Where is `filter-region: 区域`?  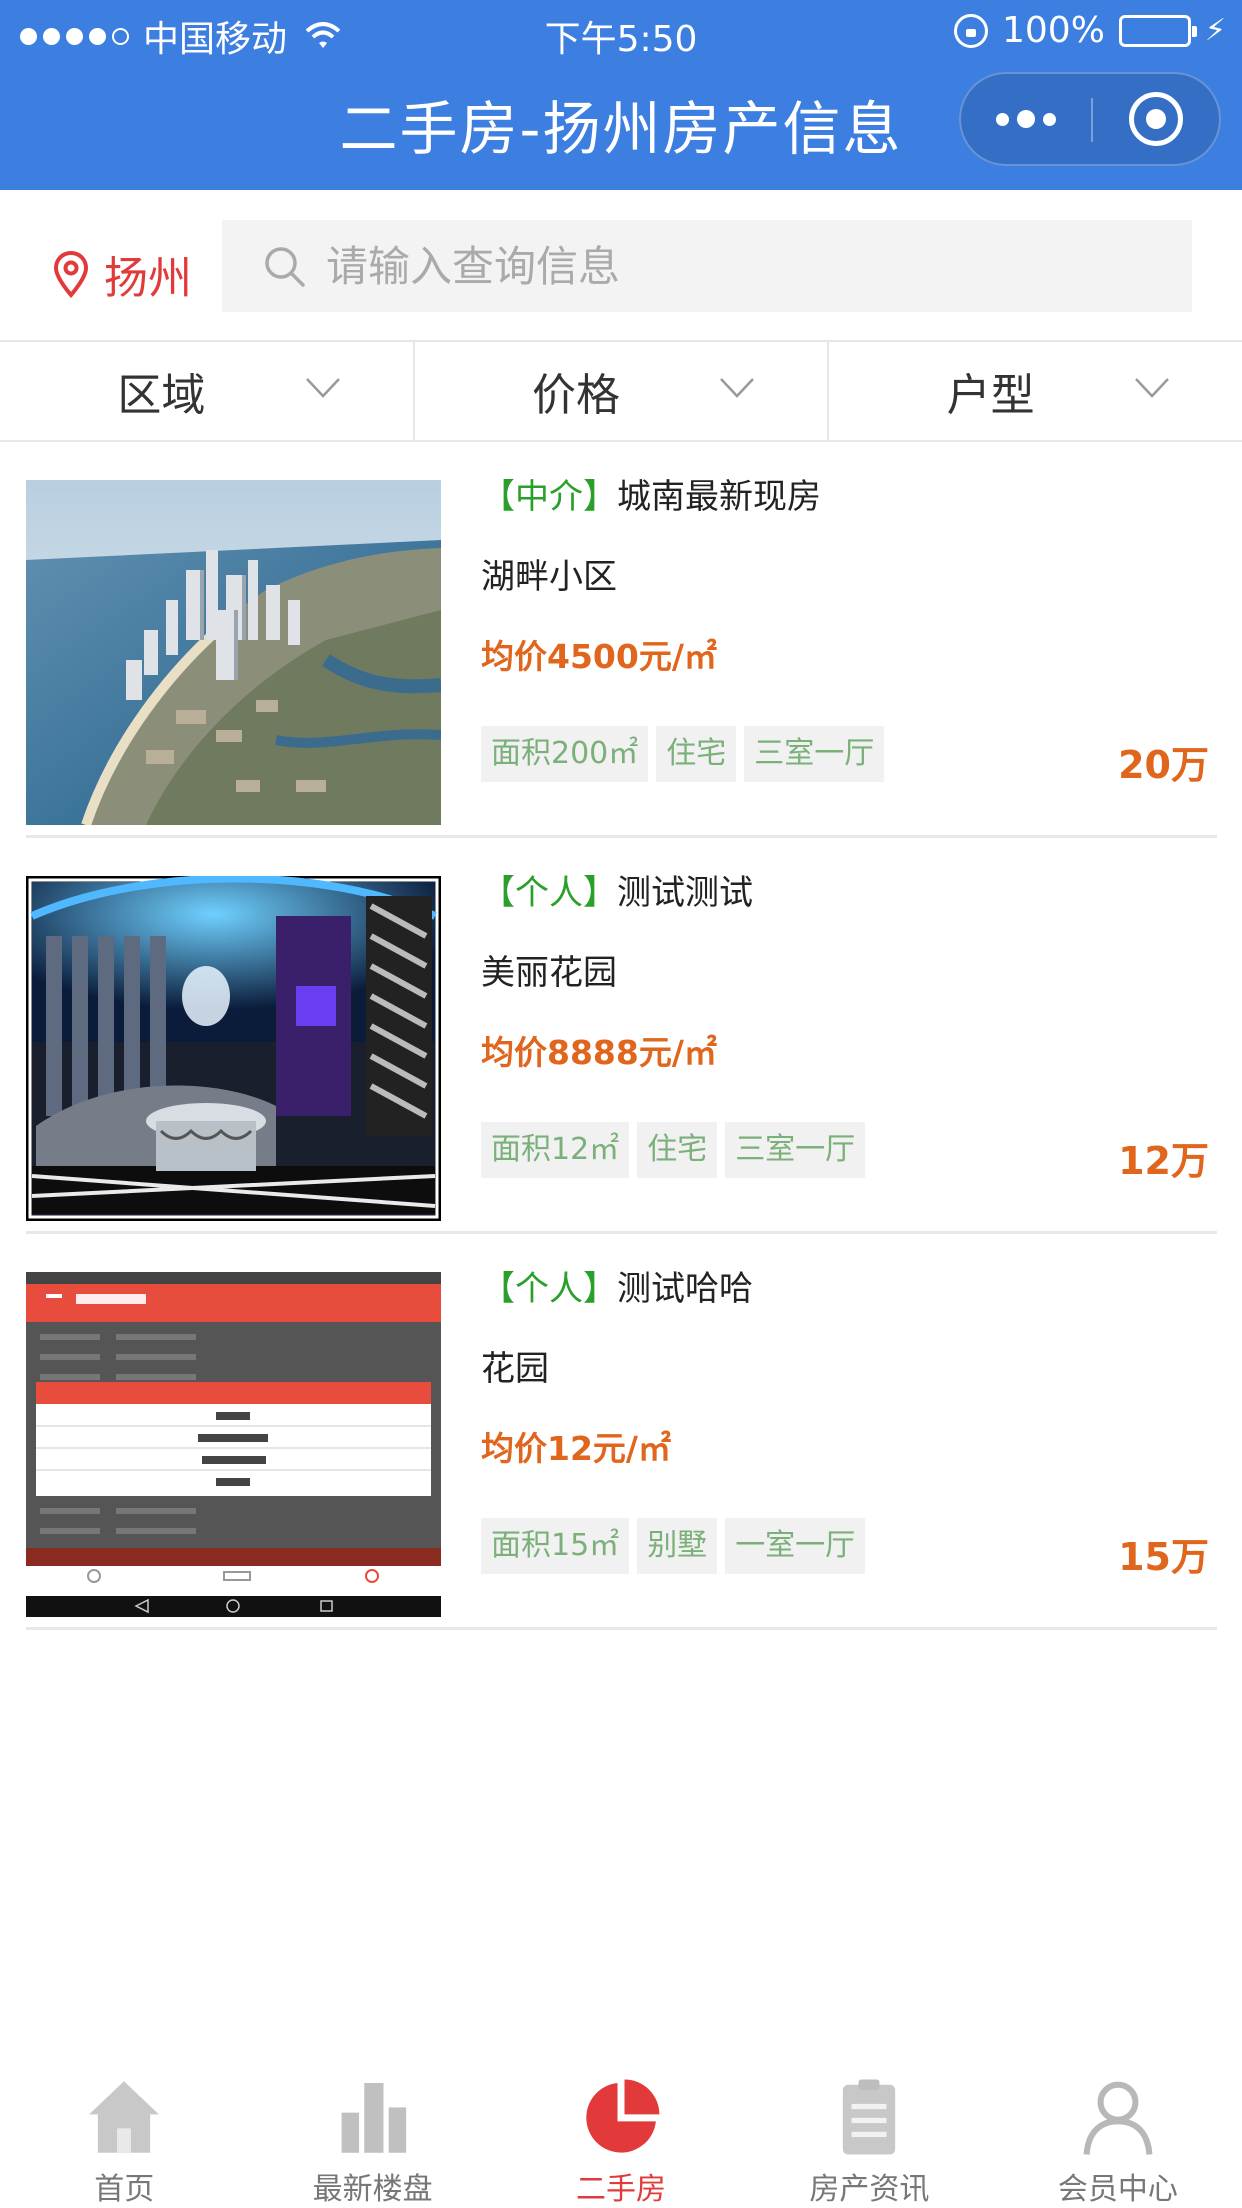
filter-region: 区域 is located at coordinates (206, 391).